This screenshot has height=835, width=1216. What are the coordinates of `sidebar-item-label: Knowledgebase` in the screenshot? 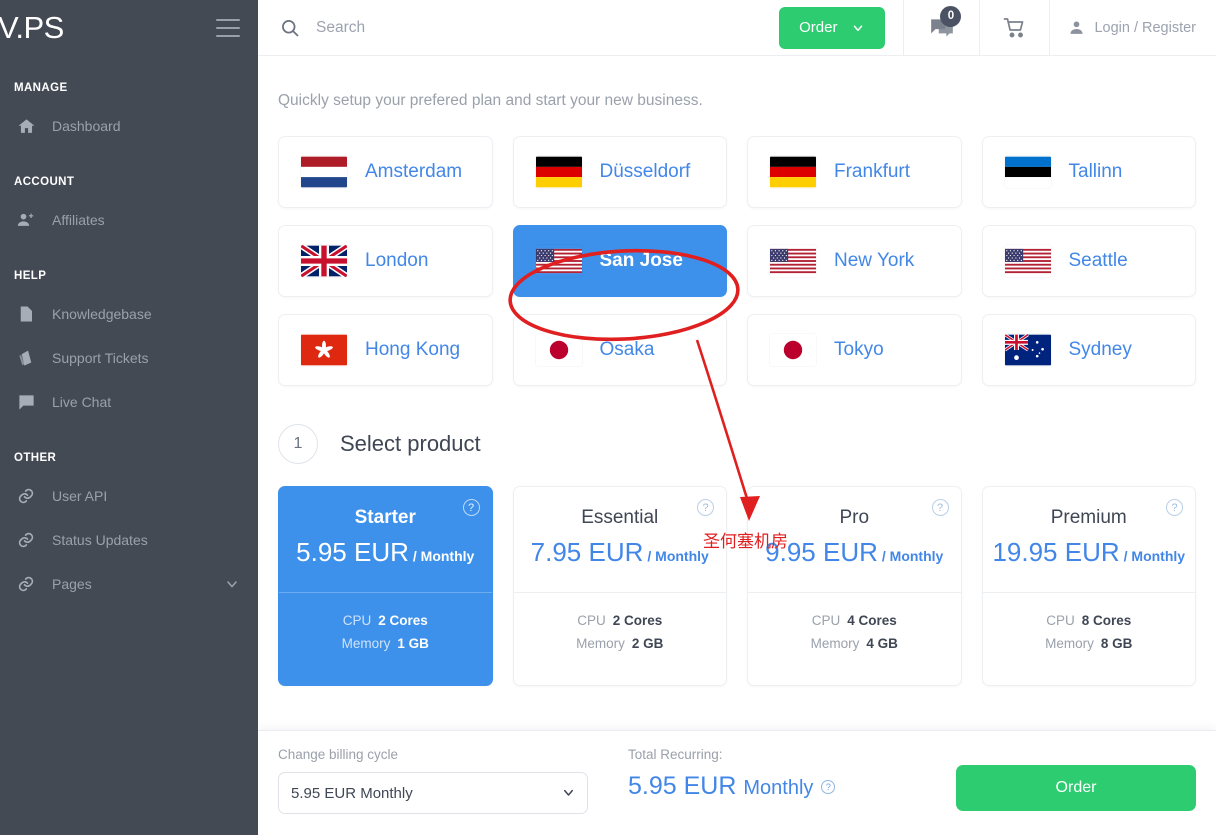 It's located at (102, 314).